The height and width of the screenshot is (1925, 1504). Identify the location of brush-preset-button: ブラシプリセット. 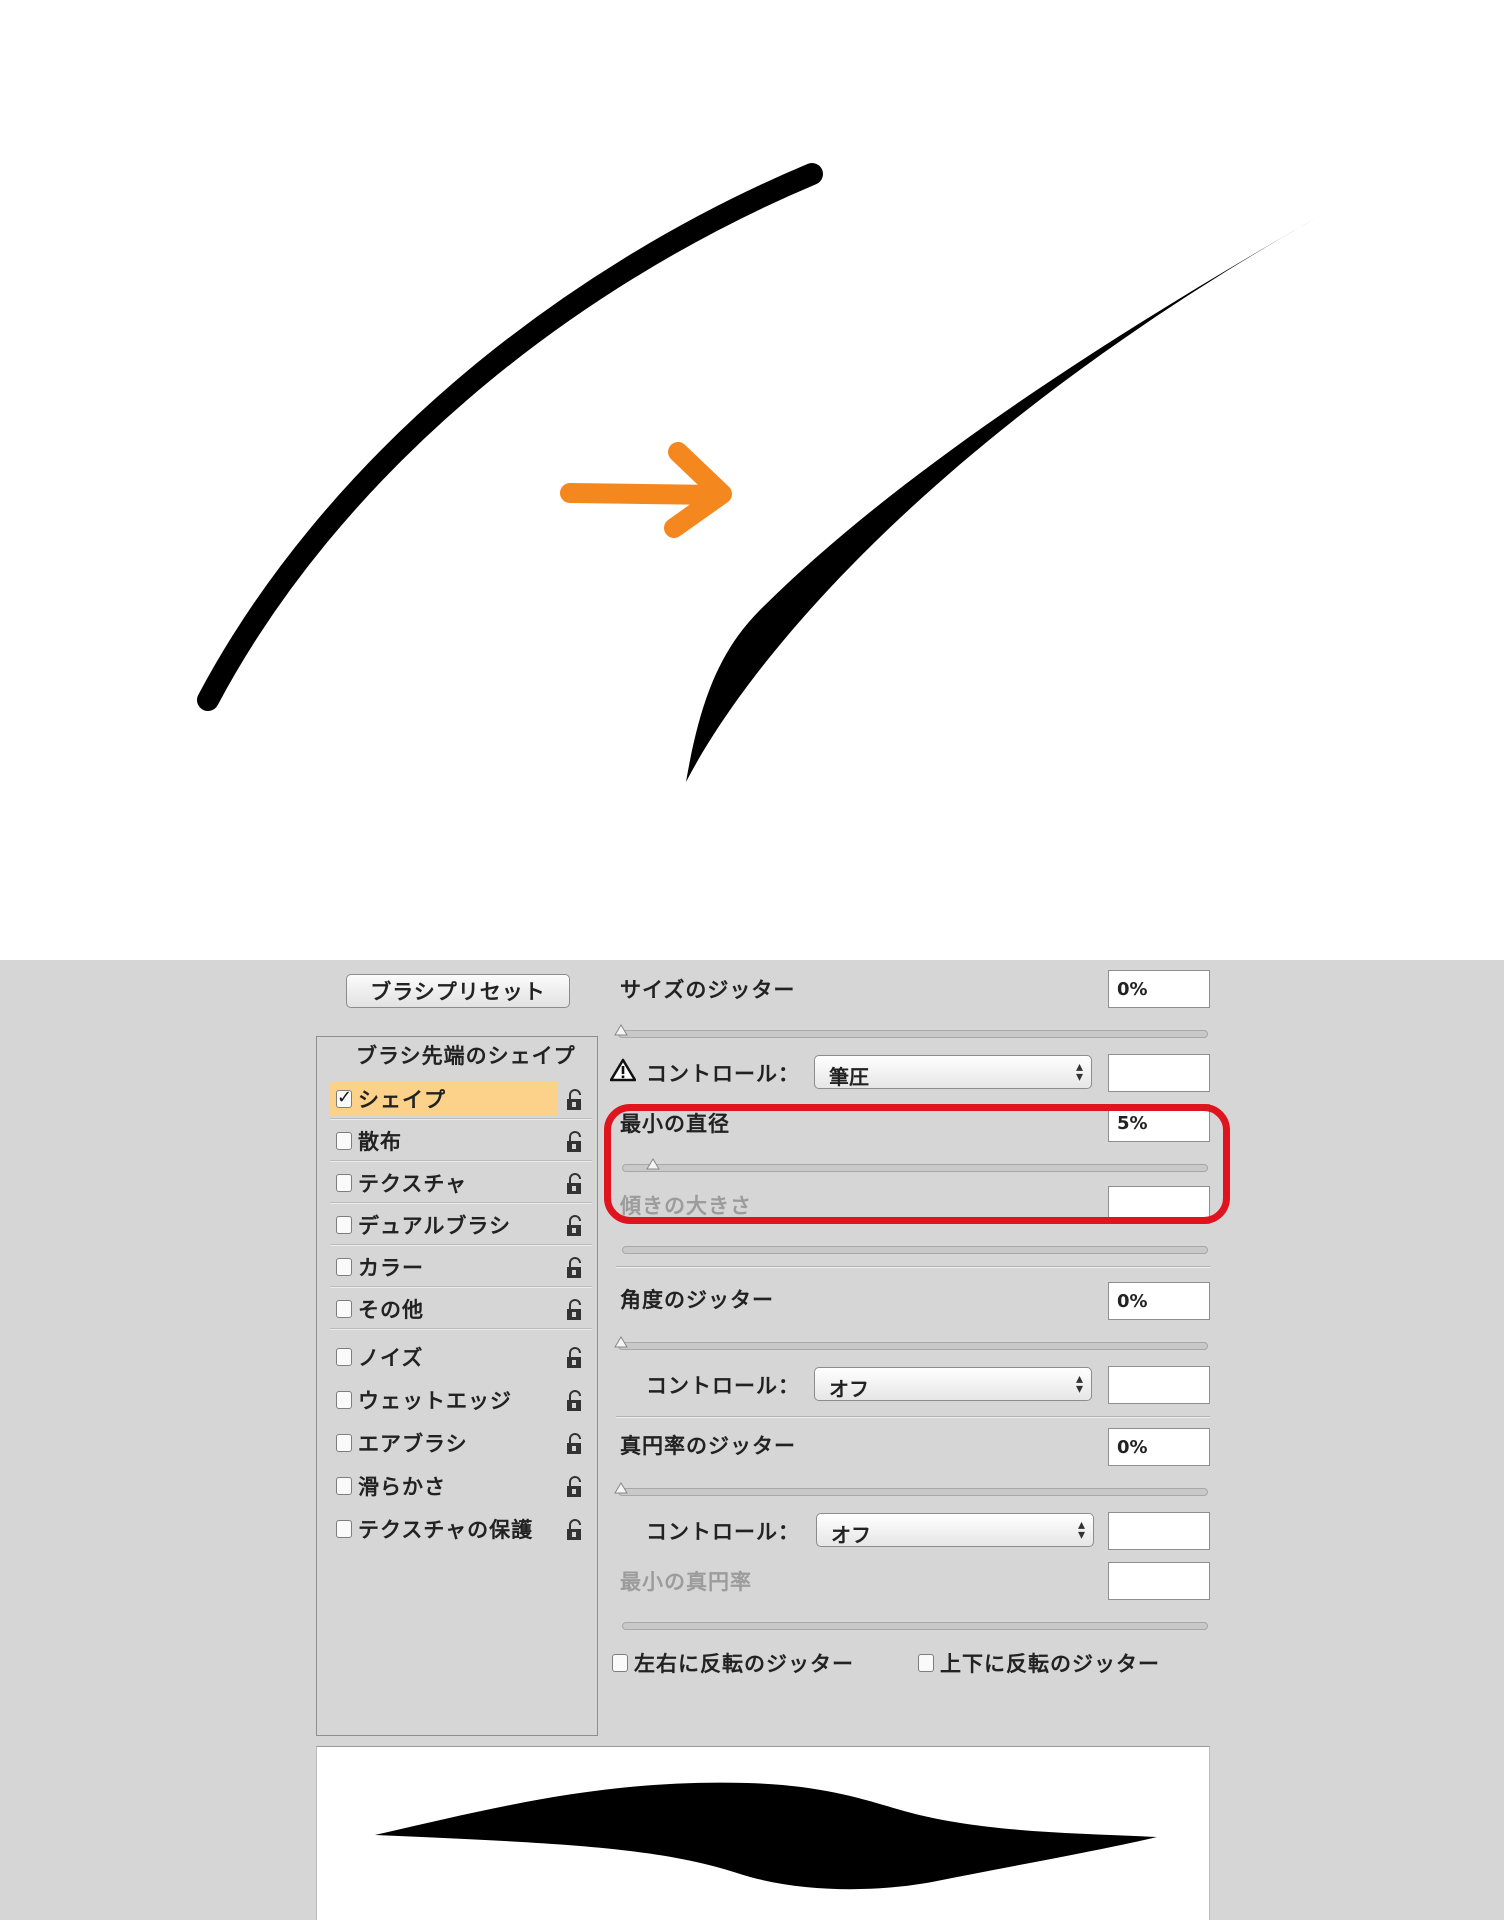
(458, 991).